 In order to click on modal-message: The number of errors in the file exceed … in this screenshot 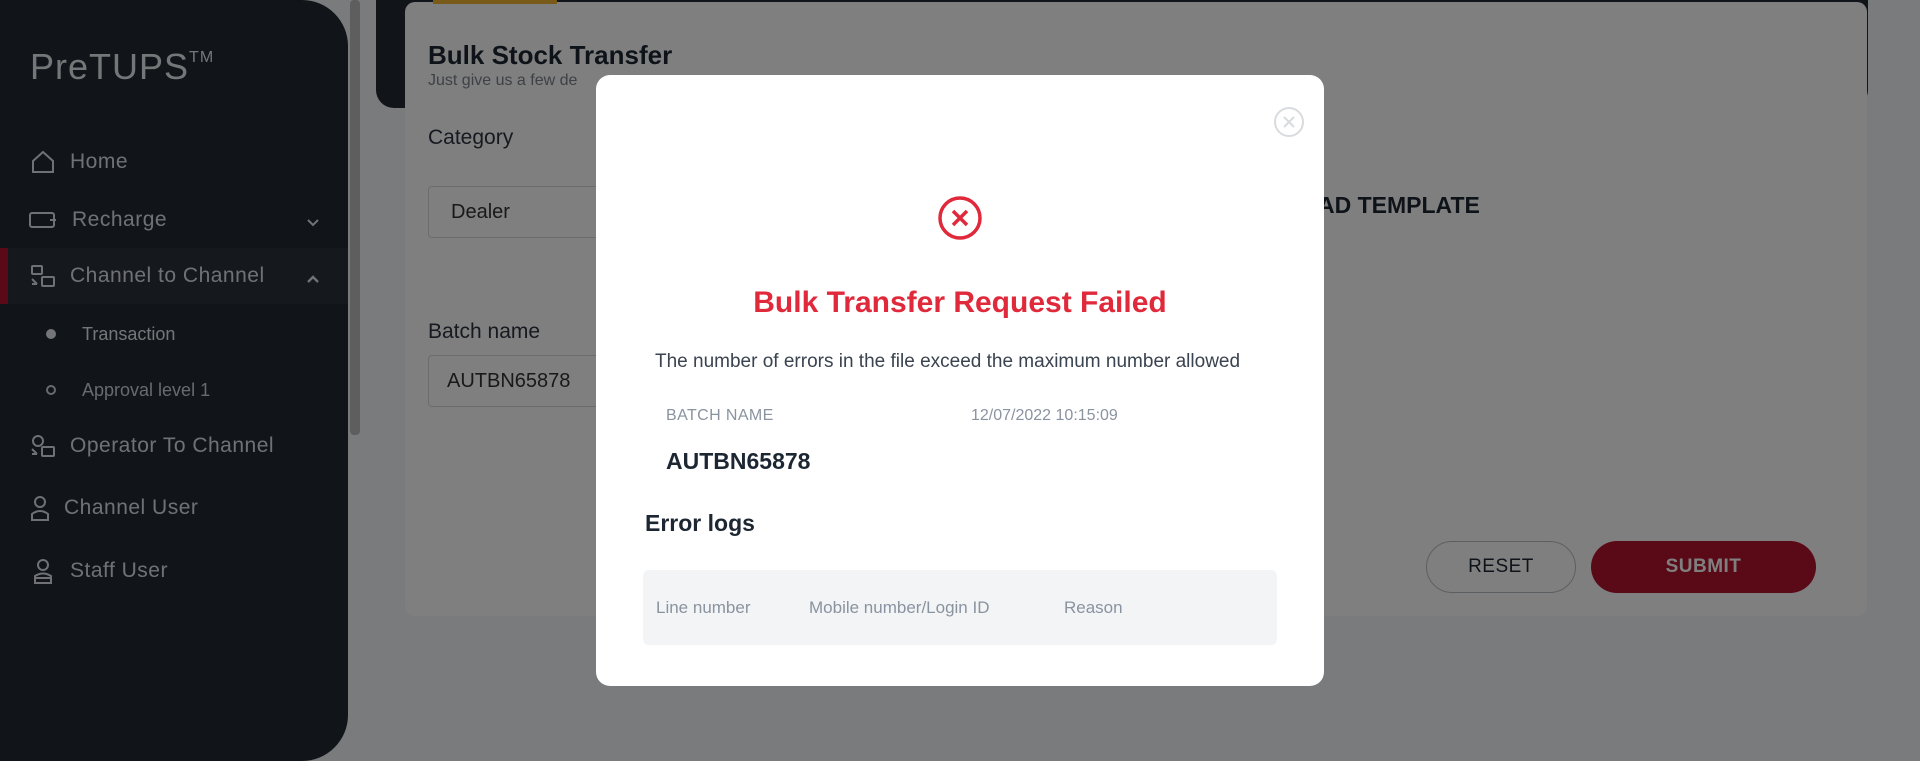, I will do `click(948, 361)`.